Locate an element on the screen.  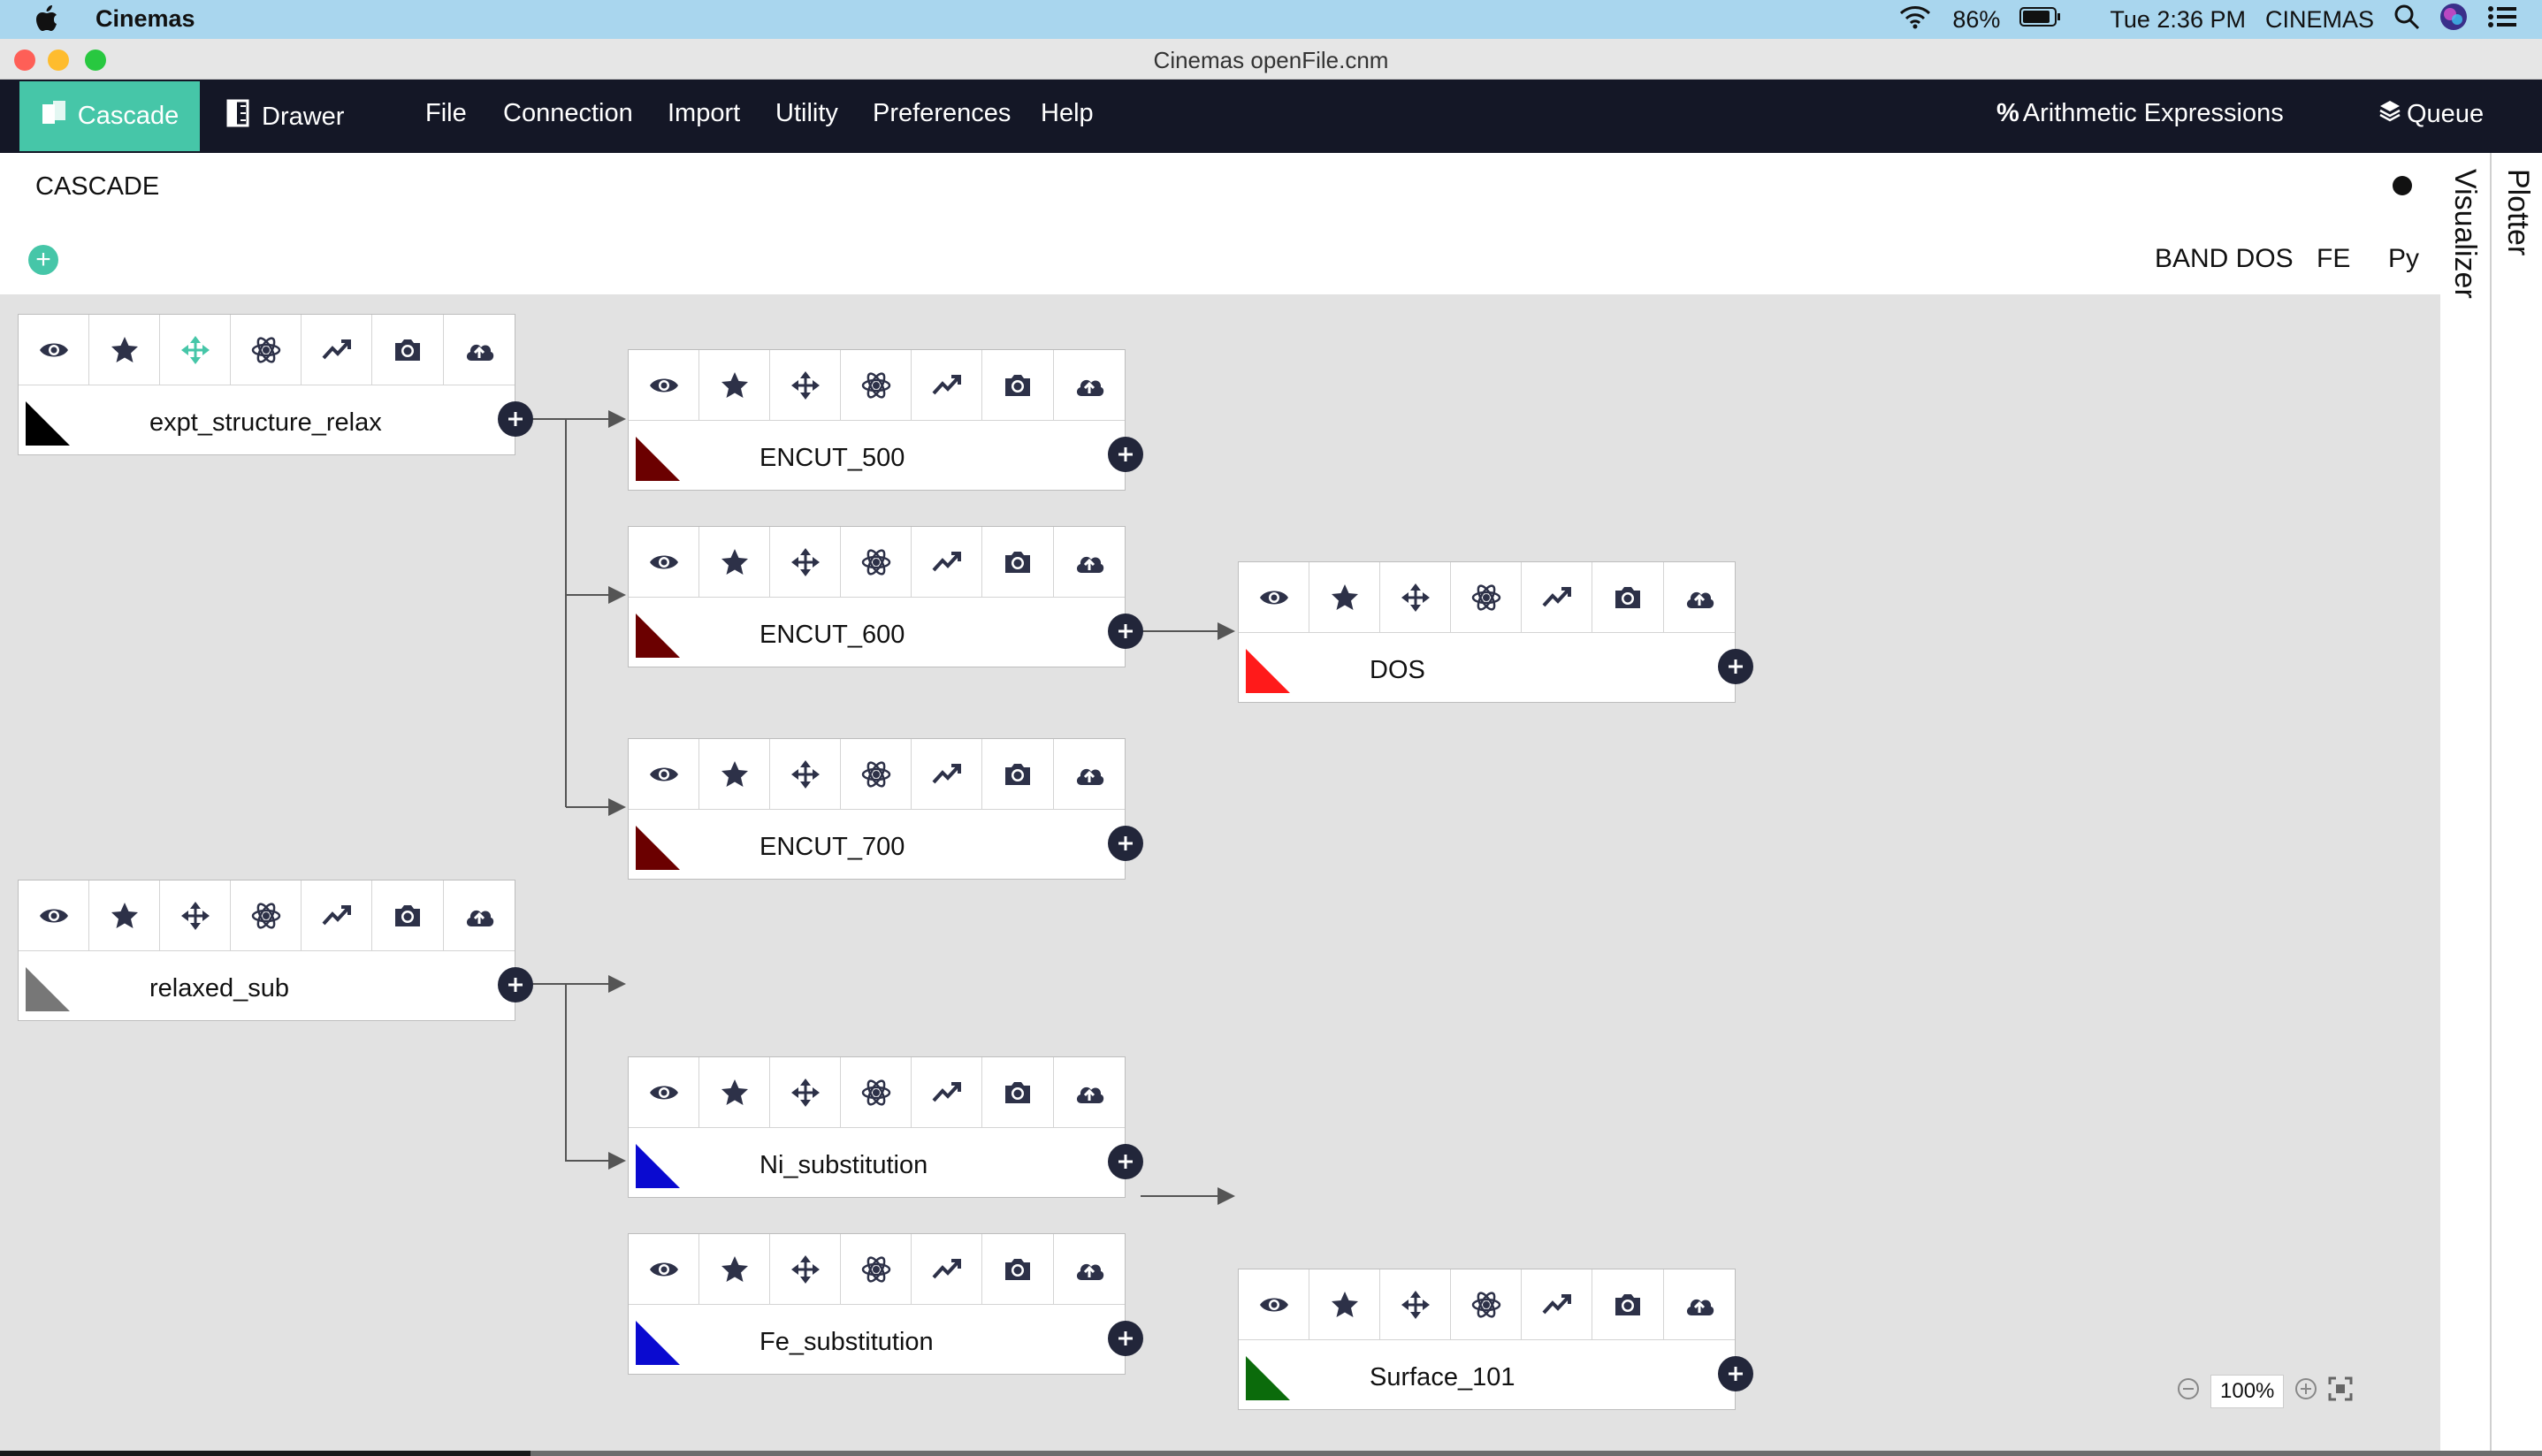
spotlight-search-icon is located at coordinates (2407, 20).